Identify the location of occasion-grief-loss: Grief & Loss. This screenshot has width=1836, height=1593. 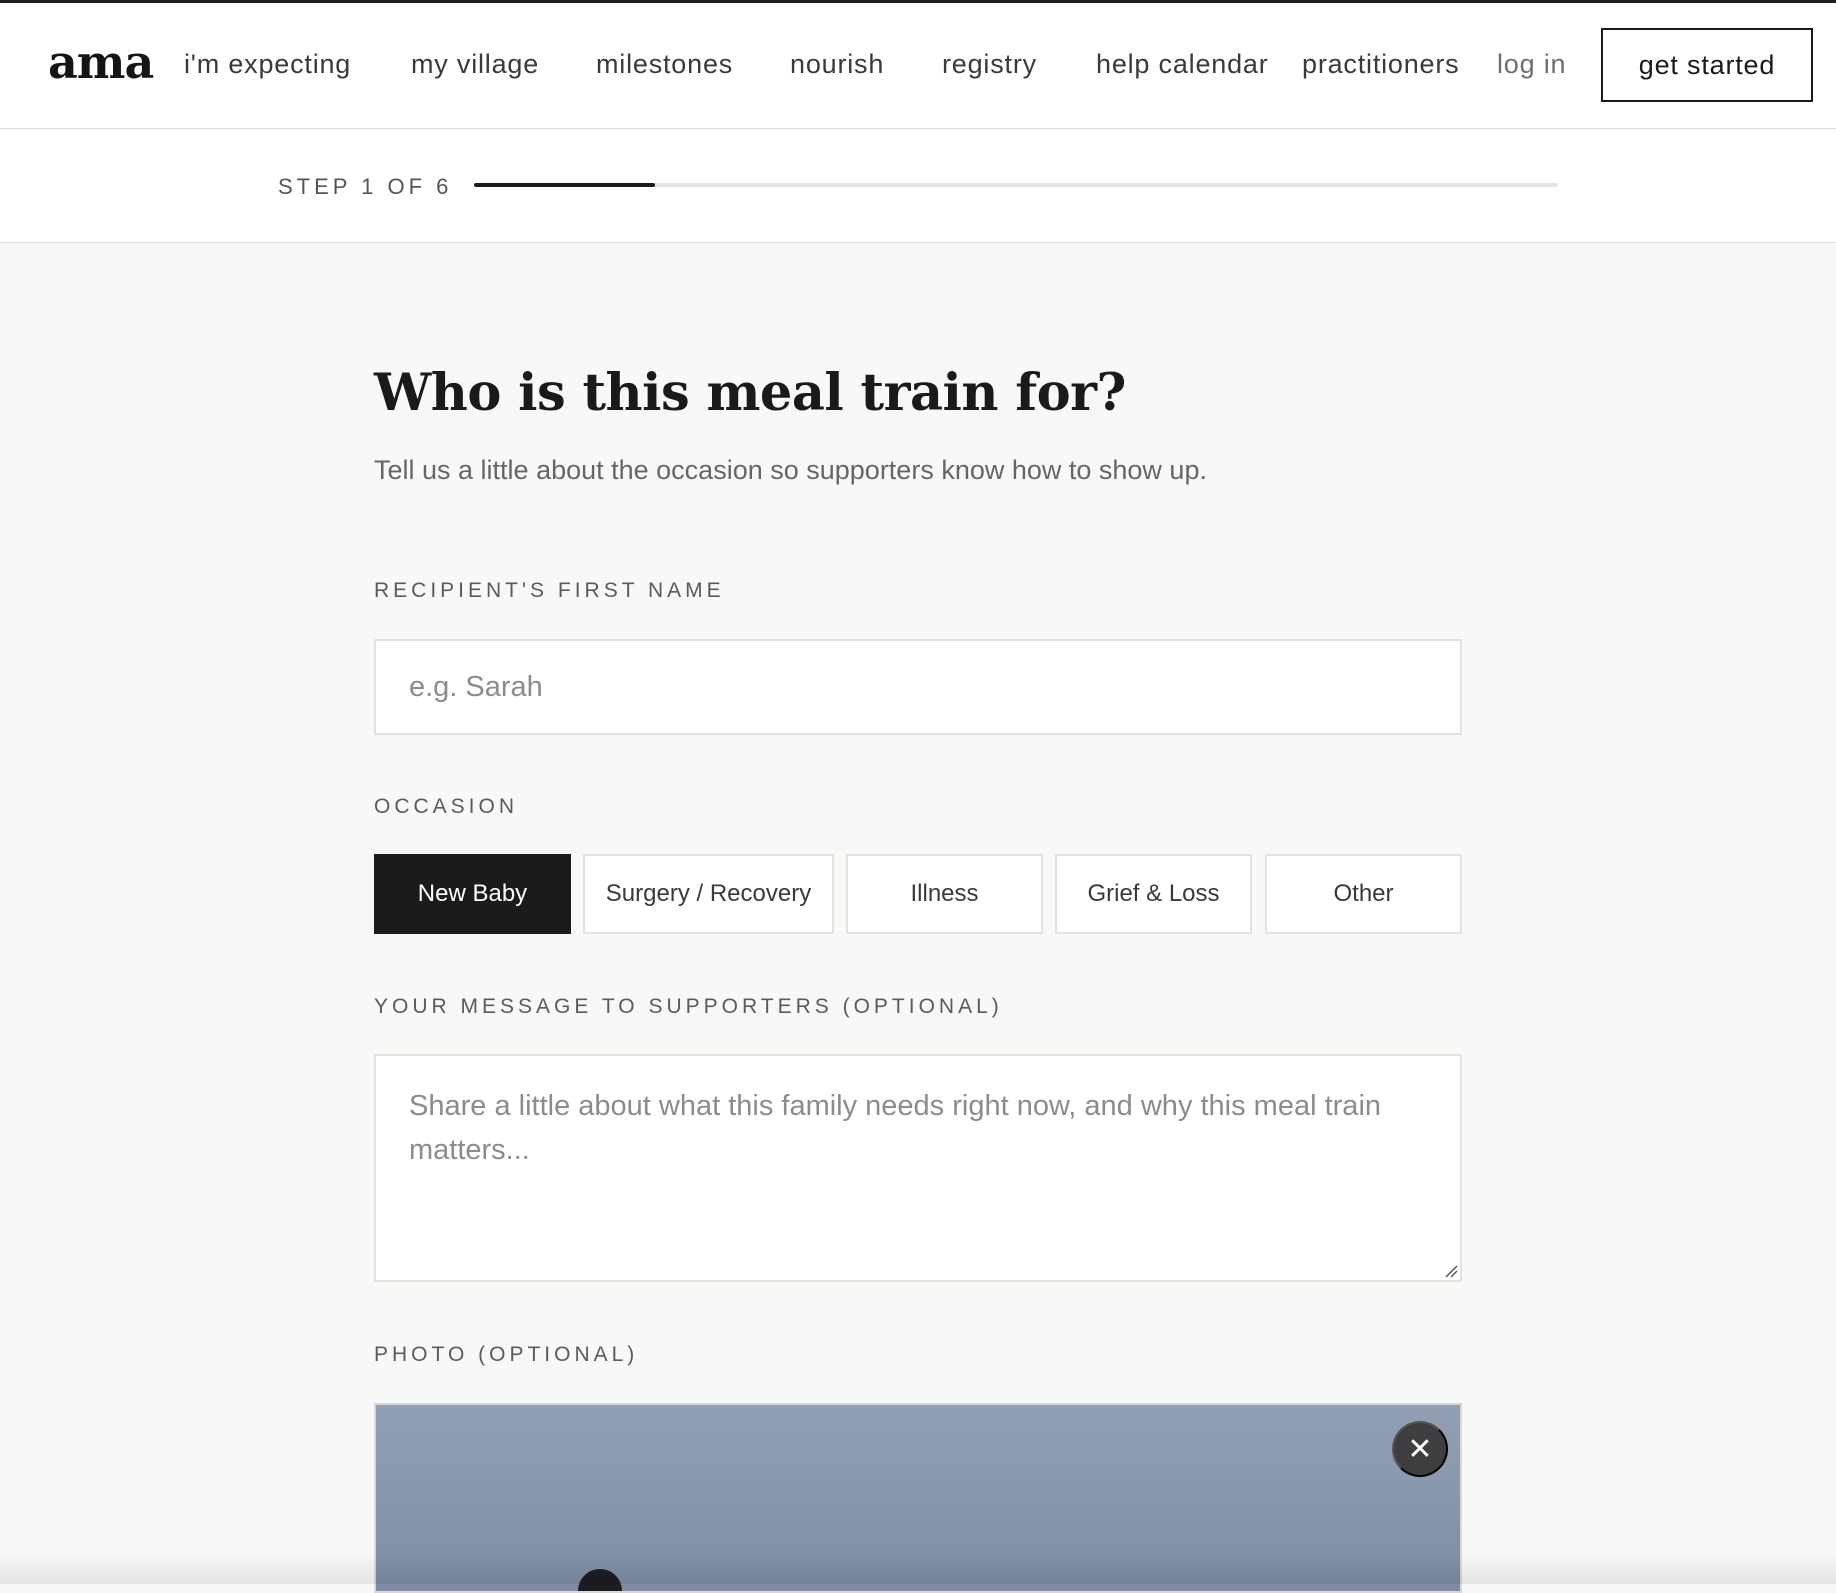
(1153, 894).